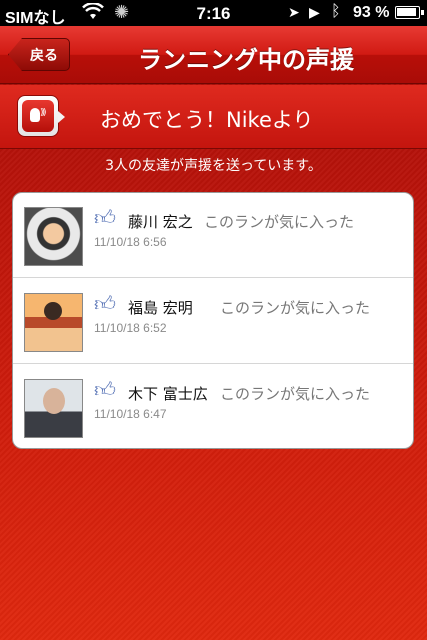 This screenshot has height=640, width=427. I want to click on friend-name: 木下 富士広, so click(168, 394).